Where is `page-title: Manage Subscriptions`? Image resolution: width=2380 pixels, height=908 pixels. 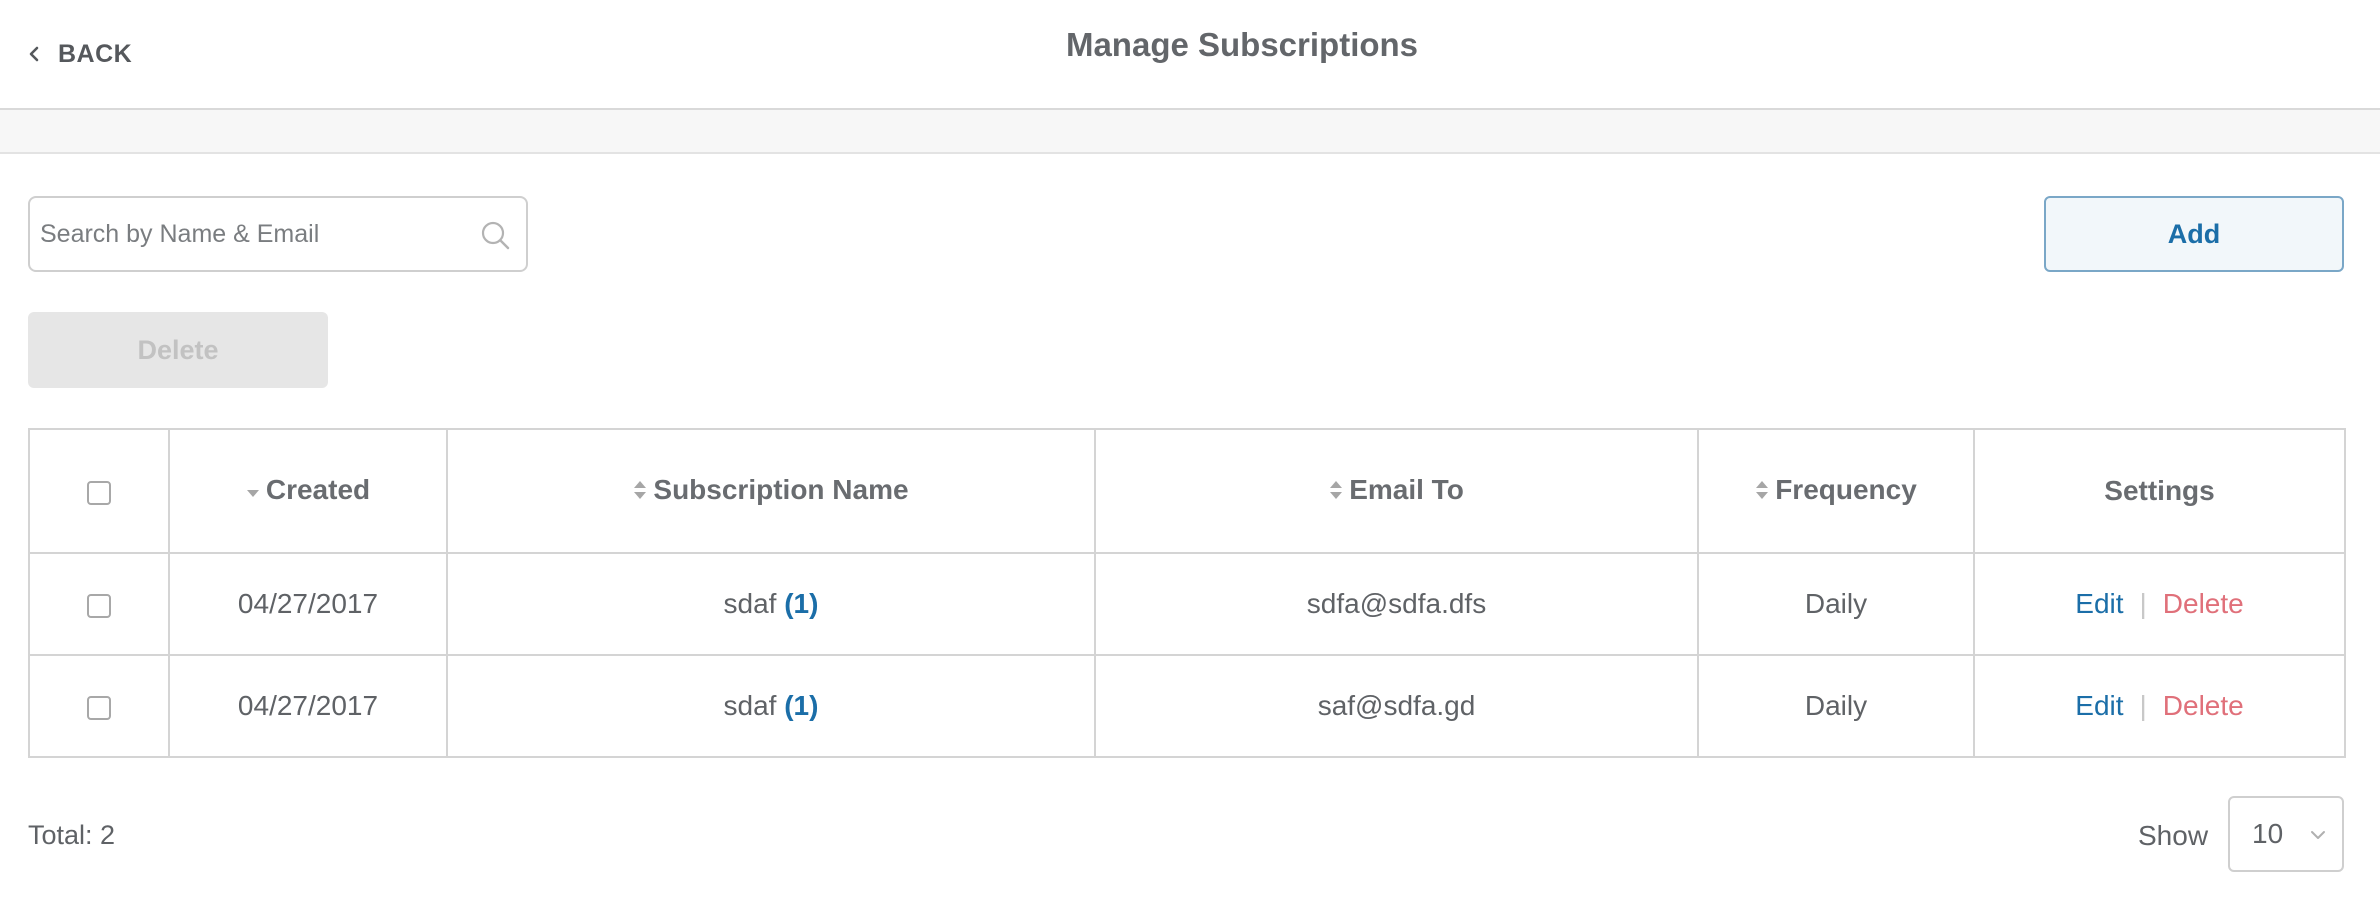
page-title: Manage Subscriptions is located at coordinates (1242, 44).